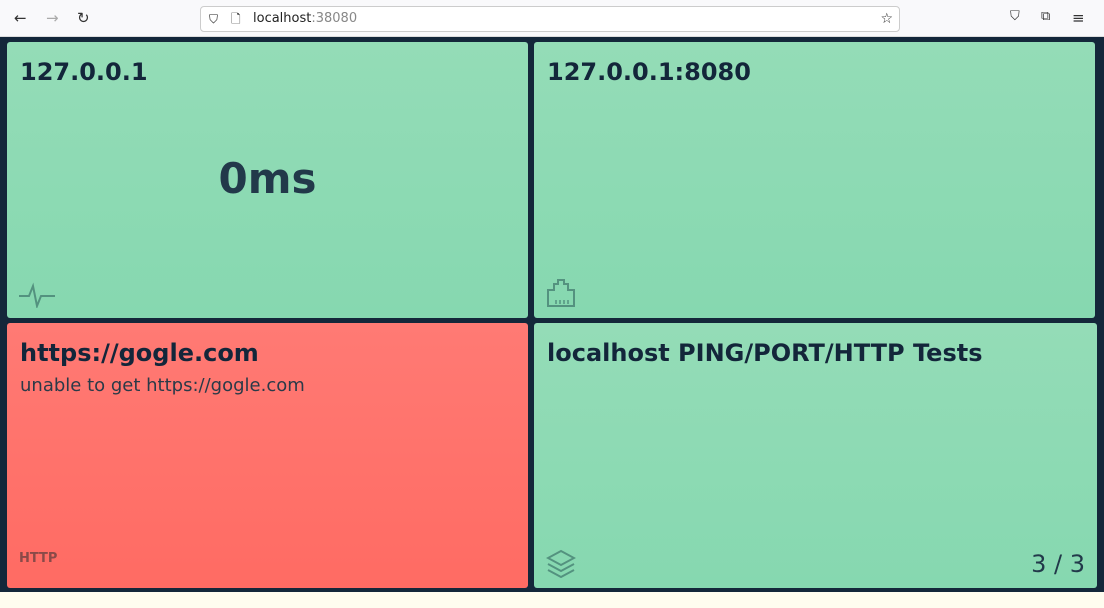  Describe the element at coordinates (20, 18) in the screenshot. I see `back-icon: ←` at that location.